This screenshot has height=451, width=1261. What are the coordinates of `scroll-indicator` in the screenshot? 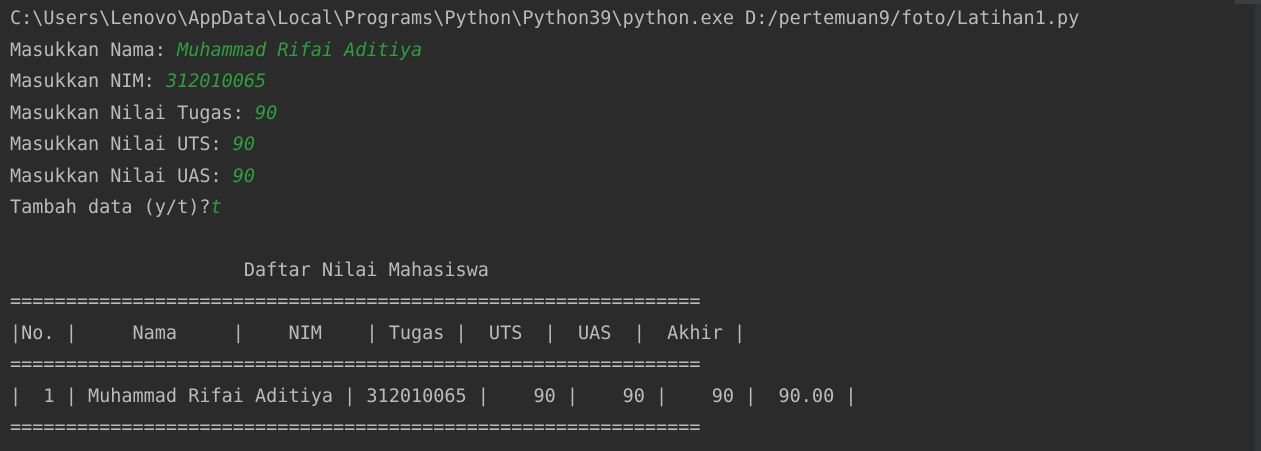 It's located at (1248, 2).